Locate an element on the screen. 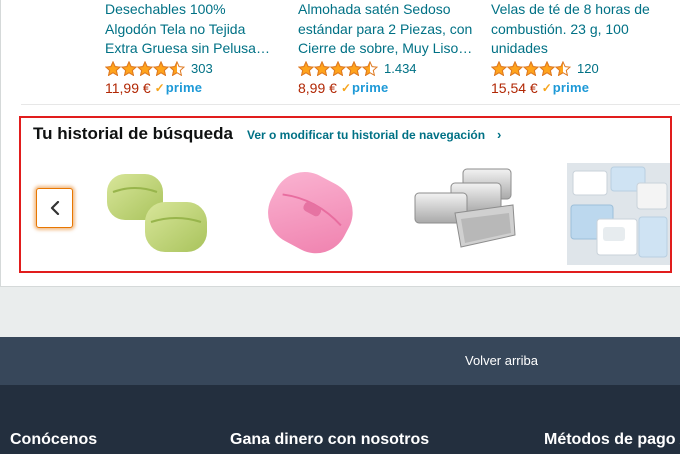 This screenshot has height=454, width=680. rating-row: 303 is located at coordinates (197, 69).